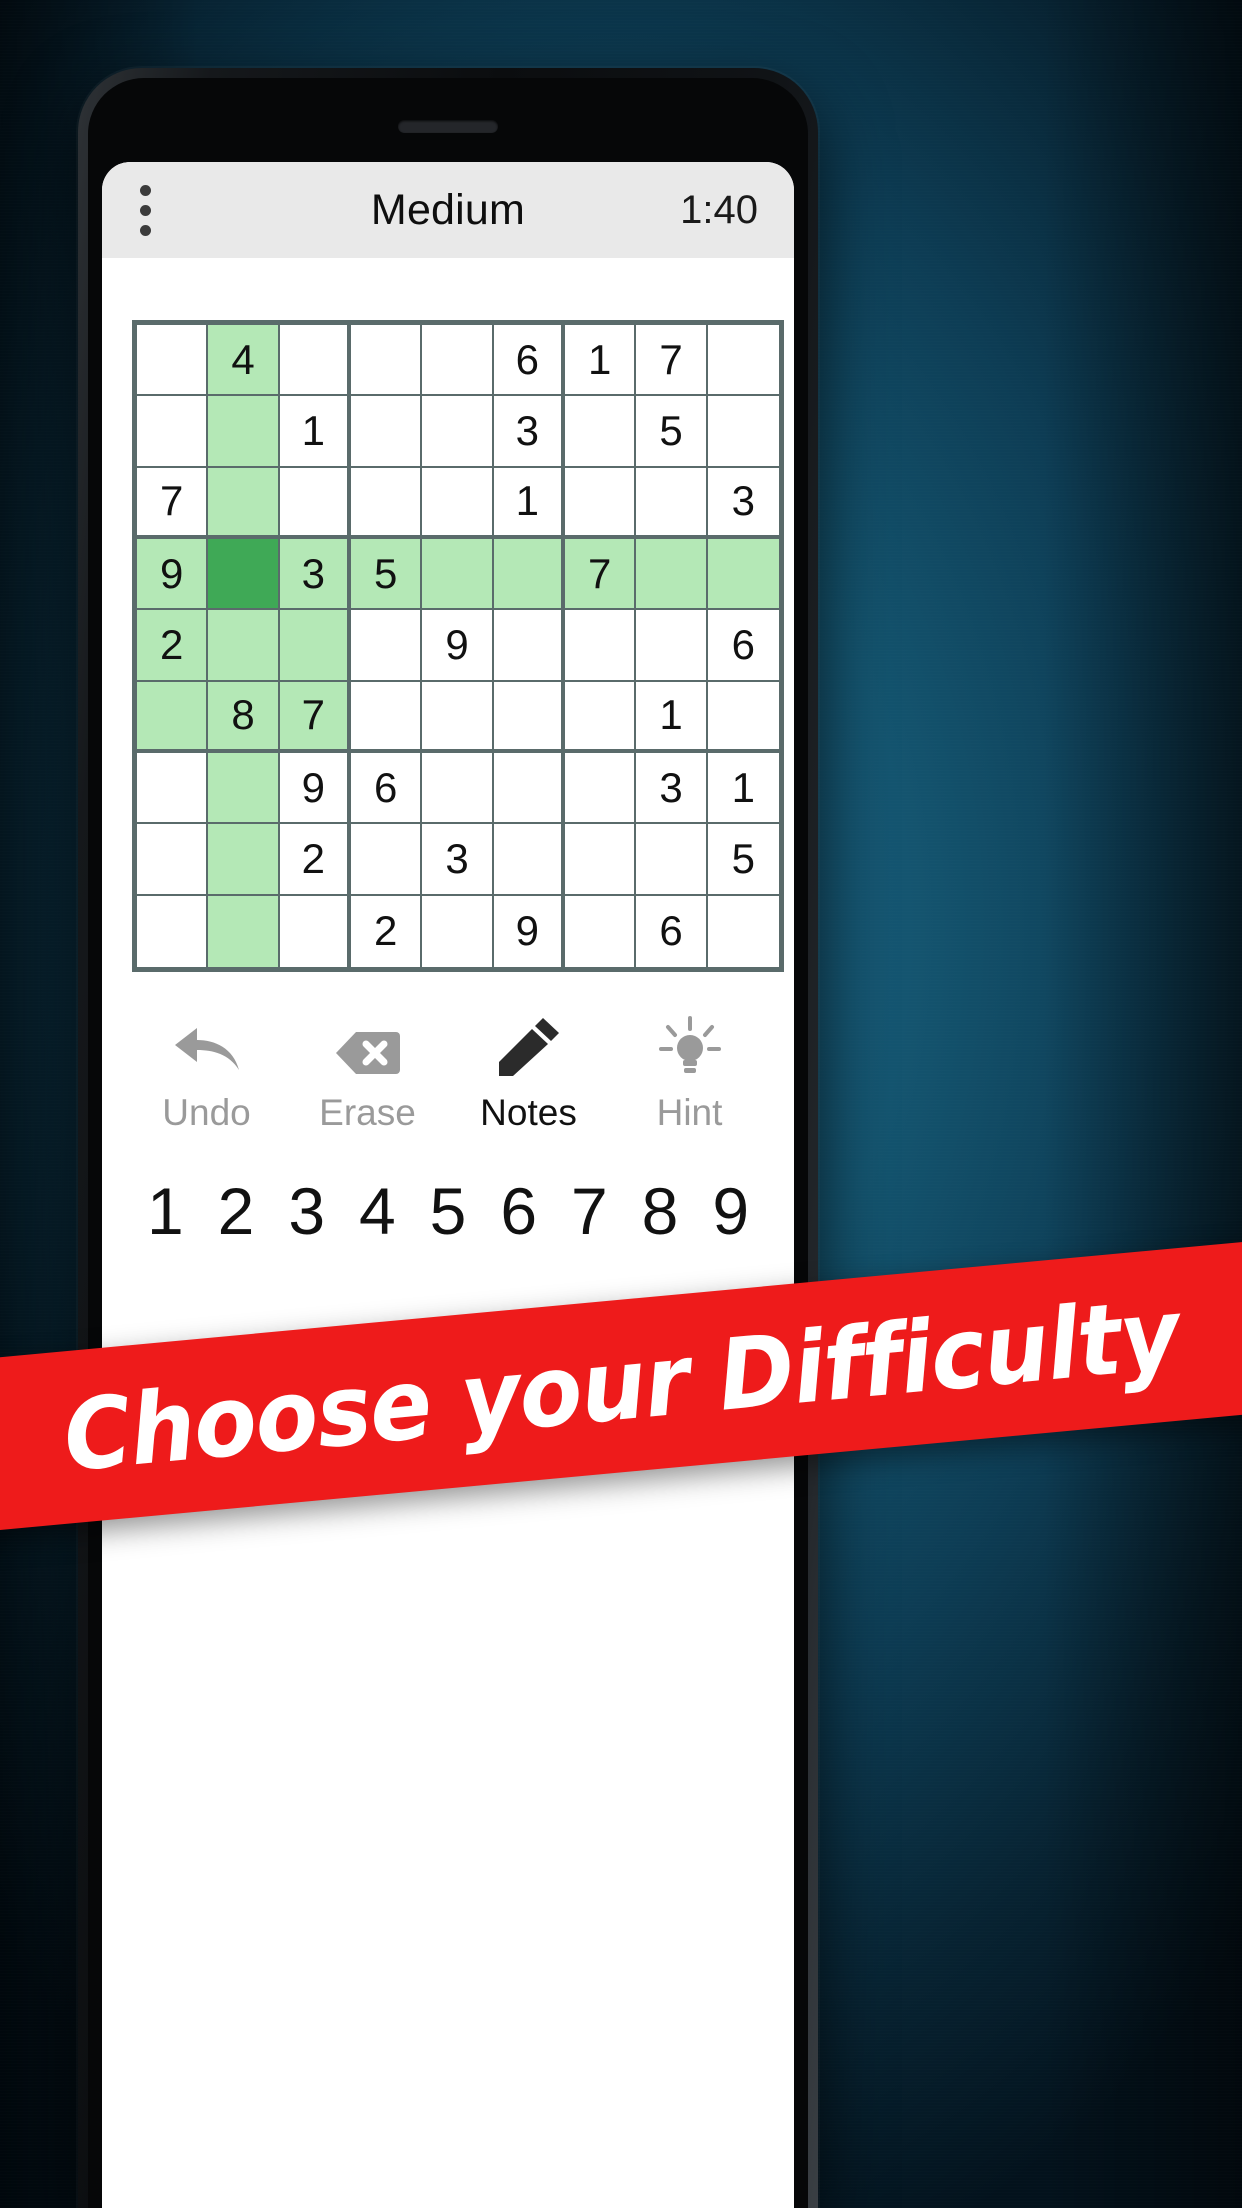 This screenshot has height=2208, width=1242. What do you see at coordinates (306, 1211) in the screenshot?
I see `numpad-key-3: 3` at bounding box center [306, 1211].